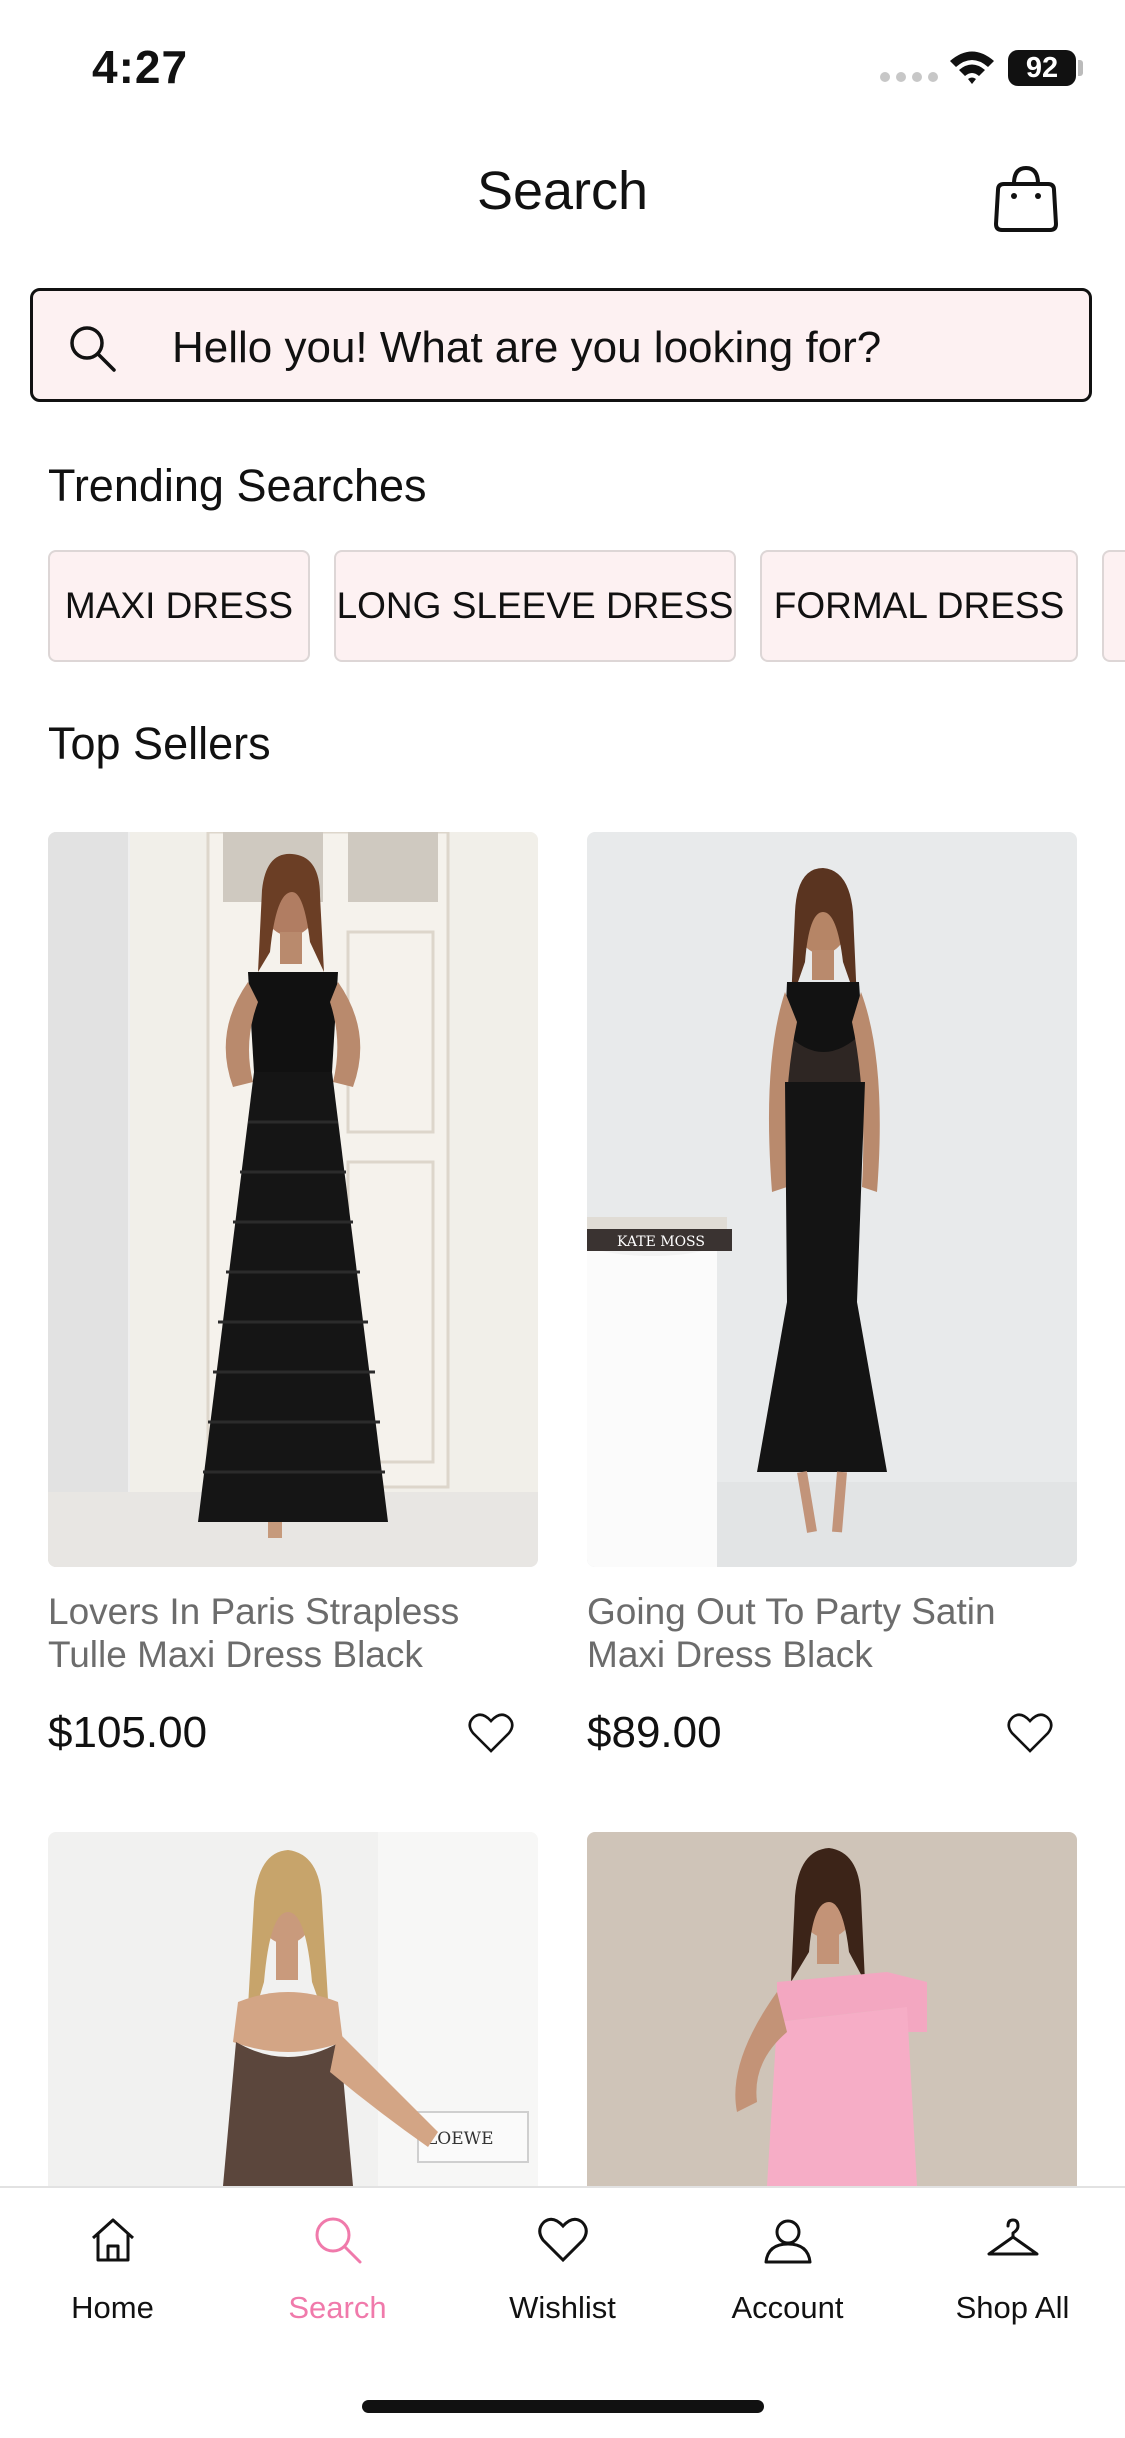 Image resolution: width=1125 pixels, height=2438 pixels. I want to click on tab-label: Shop All, so click(1012, 2307).